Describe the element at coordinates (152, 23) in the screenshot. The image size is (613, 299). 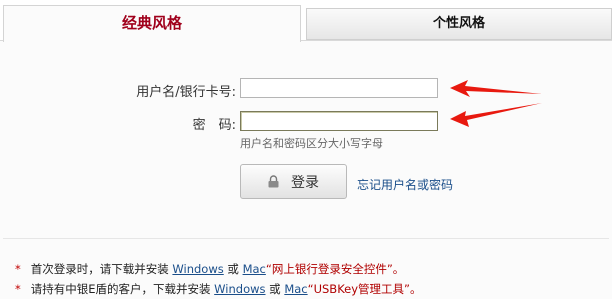
I see `tab-classic-style: 经典风格` at that location.